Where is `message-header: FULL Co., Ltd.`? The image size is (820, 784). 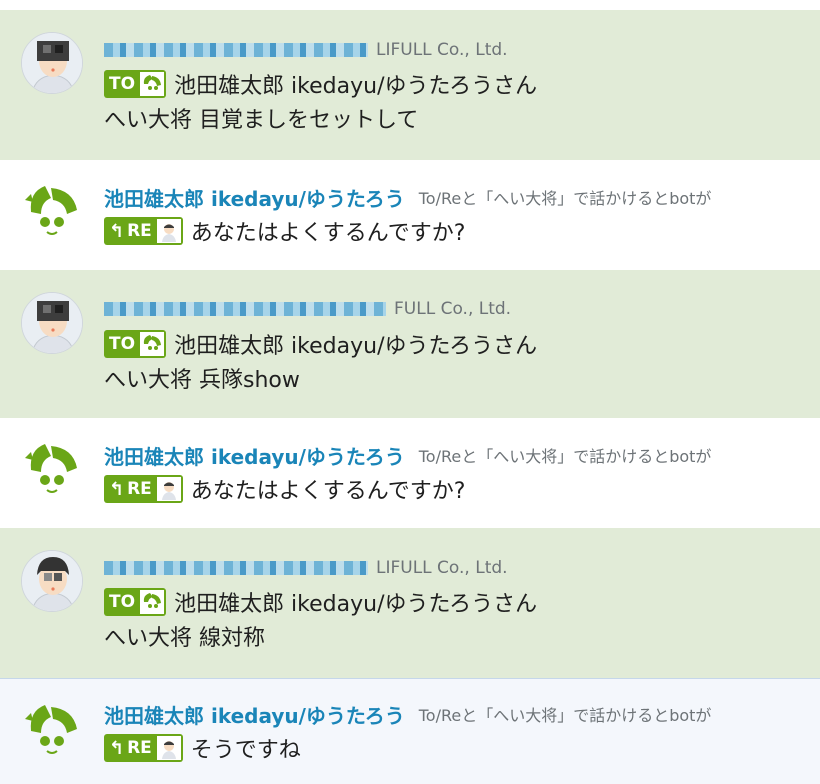
message-header: FULL Co., Ltd. is located at coordinates (307, 309).